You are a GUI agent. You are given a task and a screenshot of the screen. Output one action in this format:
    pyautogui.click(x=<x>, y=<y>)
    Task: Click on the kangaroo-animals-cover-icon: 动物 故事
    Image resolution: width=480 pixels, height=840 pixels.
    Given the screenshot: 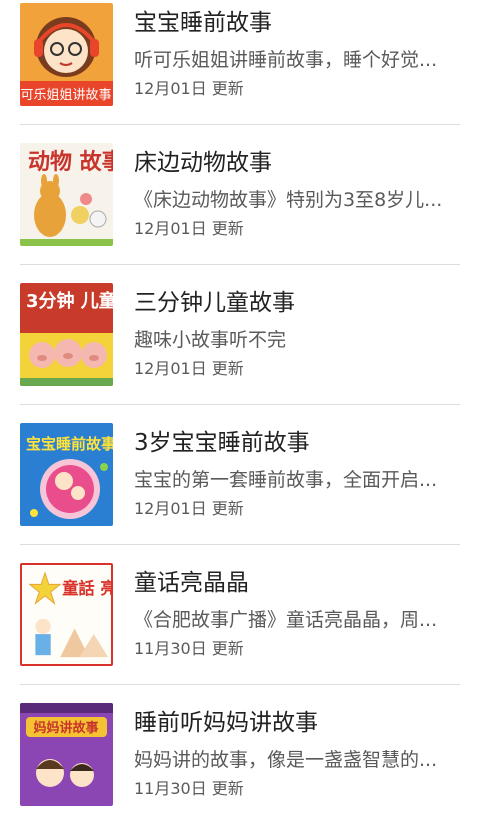 What is the action you would take?
    pyautogui.click(x=66, y=194)
    